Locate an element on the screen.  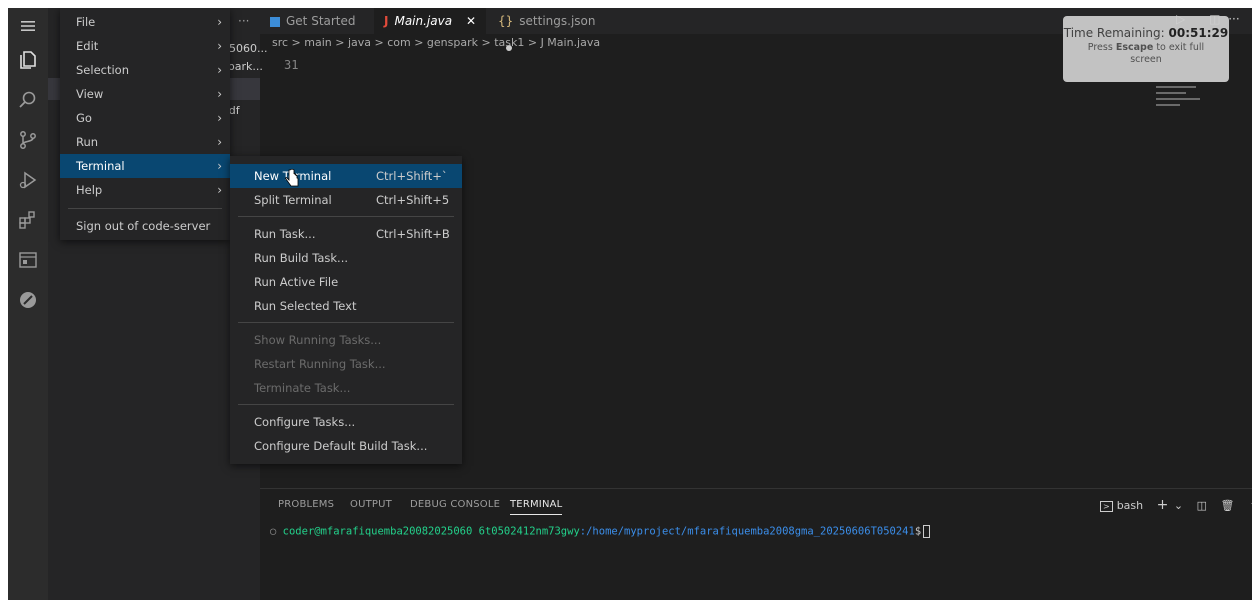
keybinding: Ctrl+Shift+B is located at coordinates (413, 234).